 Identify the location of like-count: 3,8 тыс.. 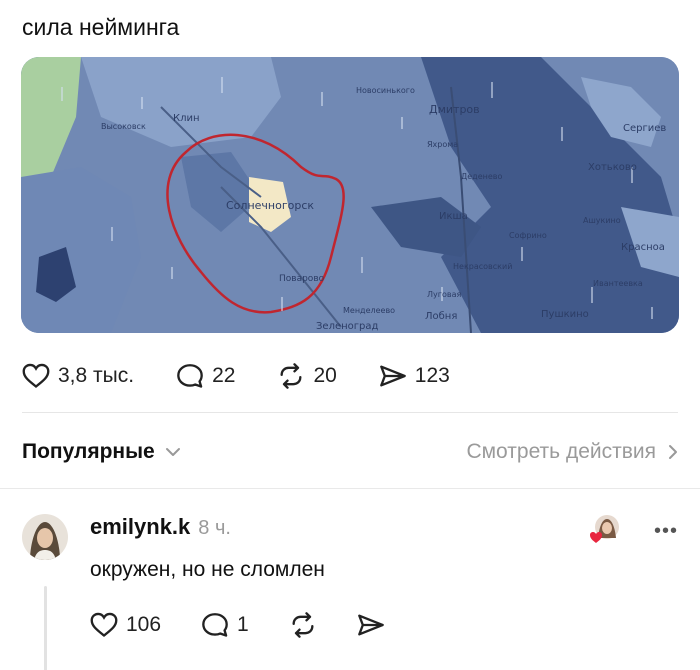
(96, 375).